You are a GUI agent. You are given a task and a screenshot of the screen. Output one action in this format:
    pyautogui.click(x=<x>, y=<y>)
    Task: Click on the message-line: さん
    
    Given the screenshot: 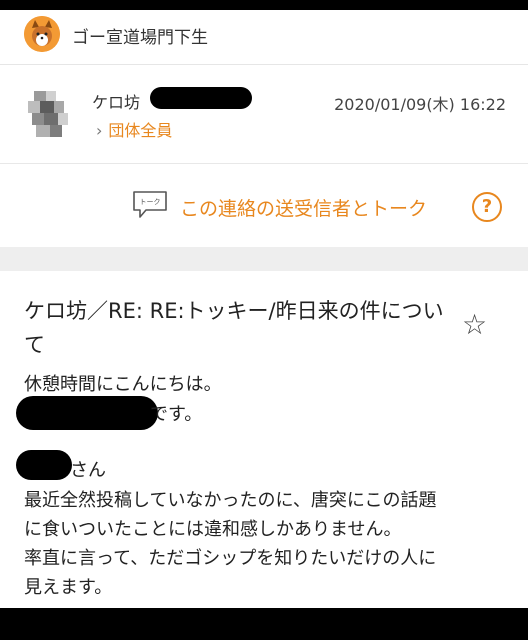 What is the action you would take?
    pyautogui.click(x=88, y=470)
    